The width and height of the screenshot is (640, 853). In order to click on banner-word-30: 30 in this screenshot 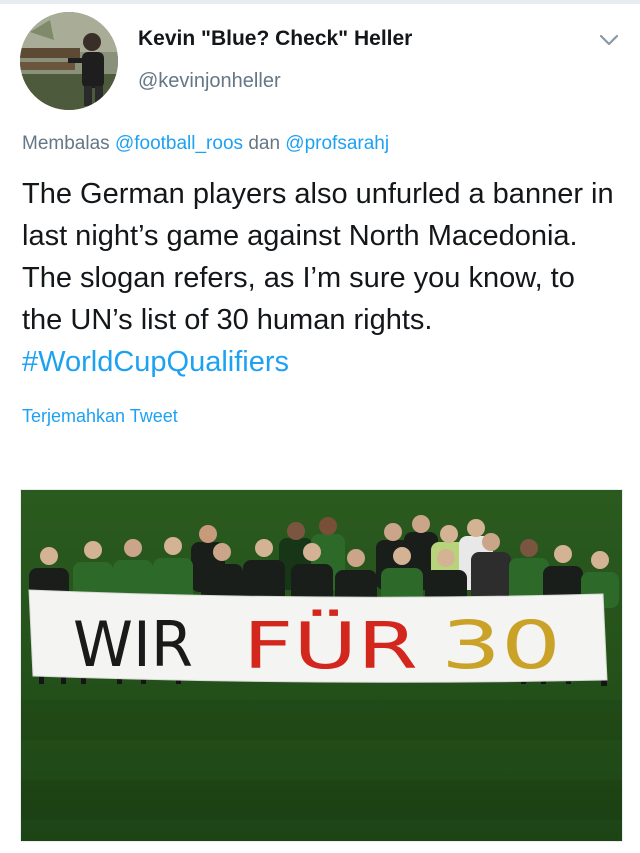, I will do `click(501, 645)`.